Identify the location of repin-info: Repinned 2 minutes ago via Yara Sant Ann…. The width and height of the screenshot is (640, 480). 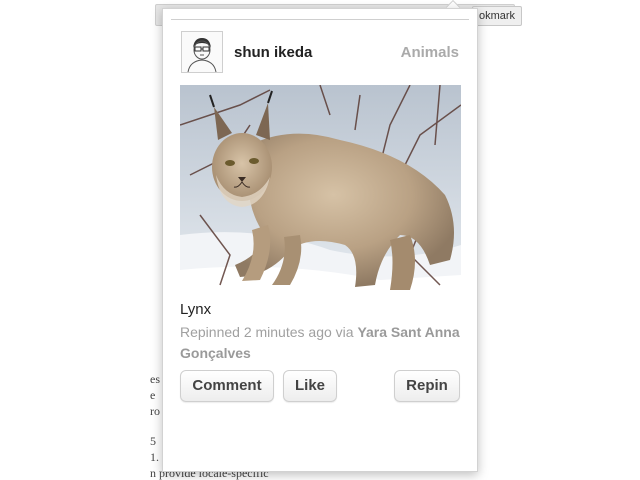
(320, 343).